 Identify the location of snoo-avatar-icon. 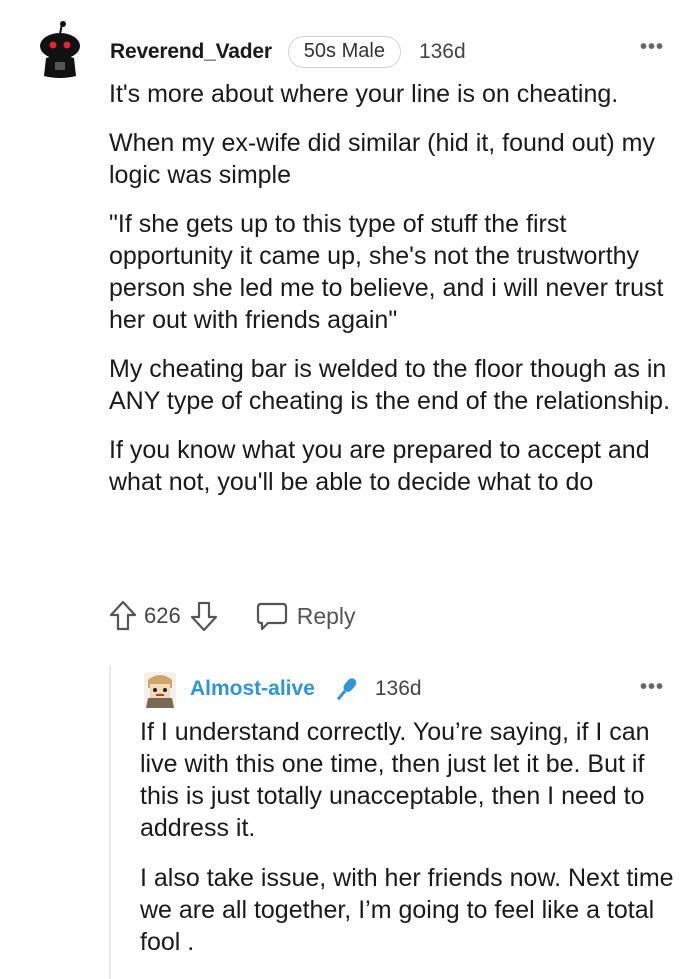
(60, 50).